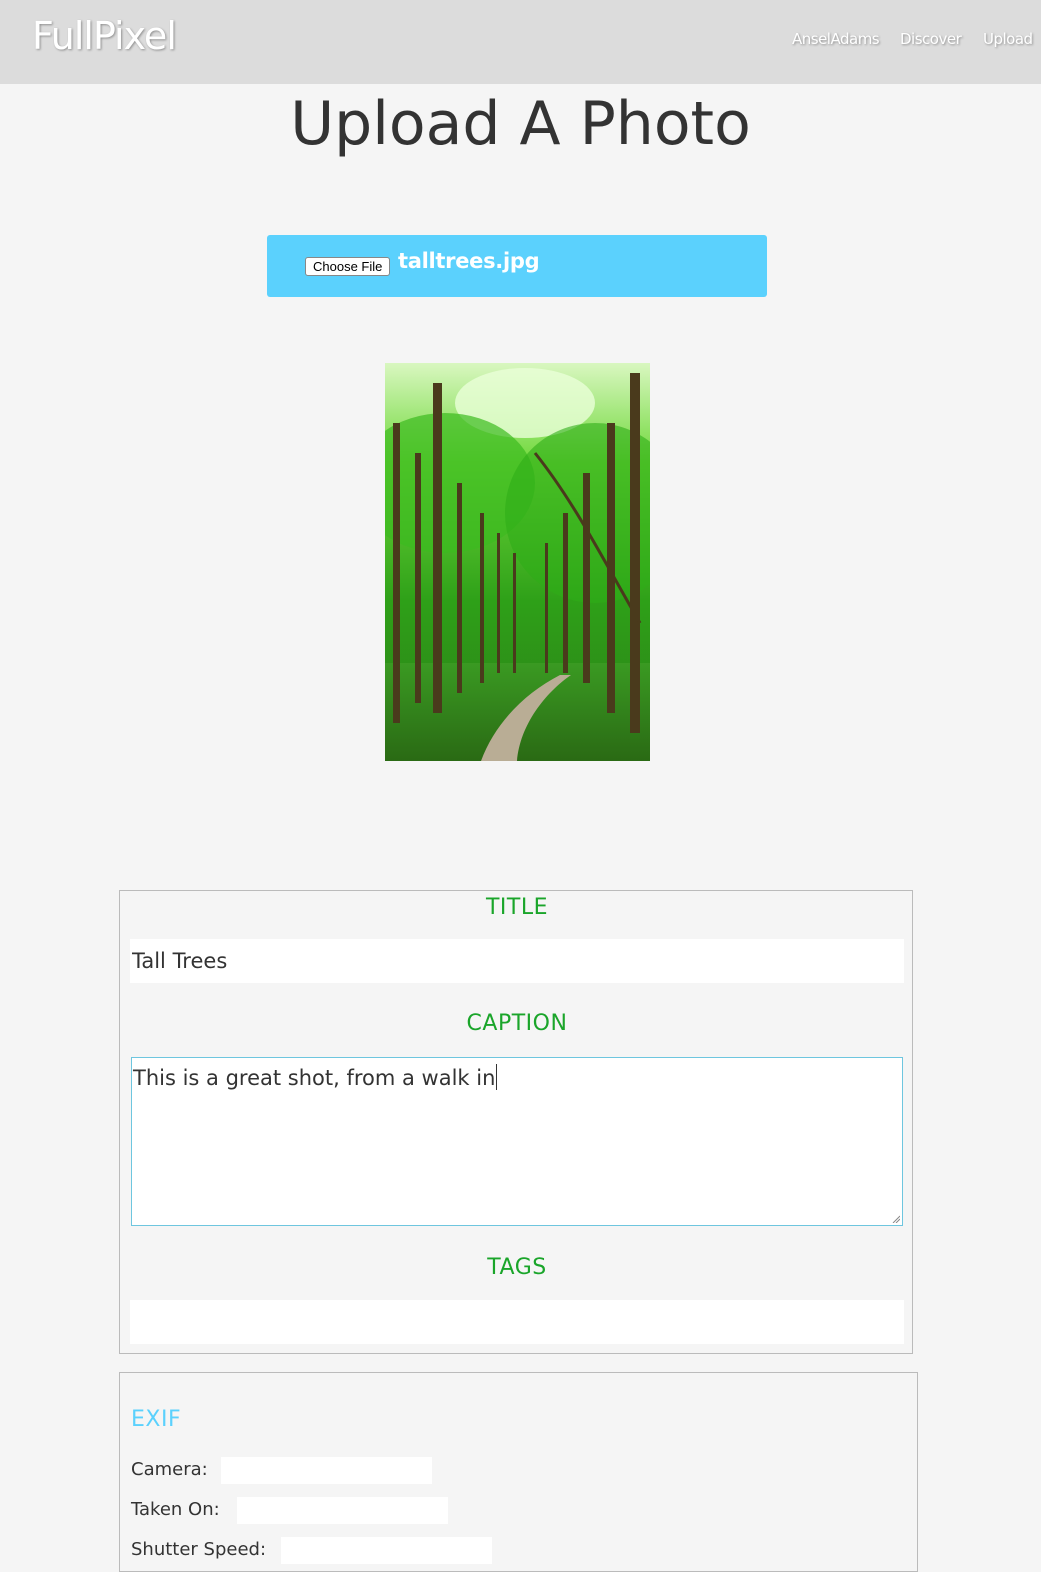 The height and width of the screenshot is (1572, 1041). What do you see at coordinates (518, 1472) in the screenshot?
I see `exif-panel: EXIF Camera: Taken On: Shutter Speed:` at bounding box center [518, 1472].